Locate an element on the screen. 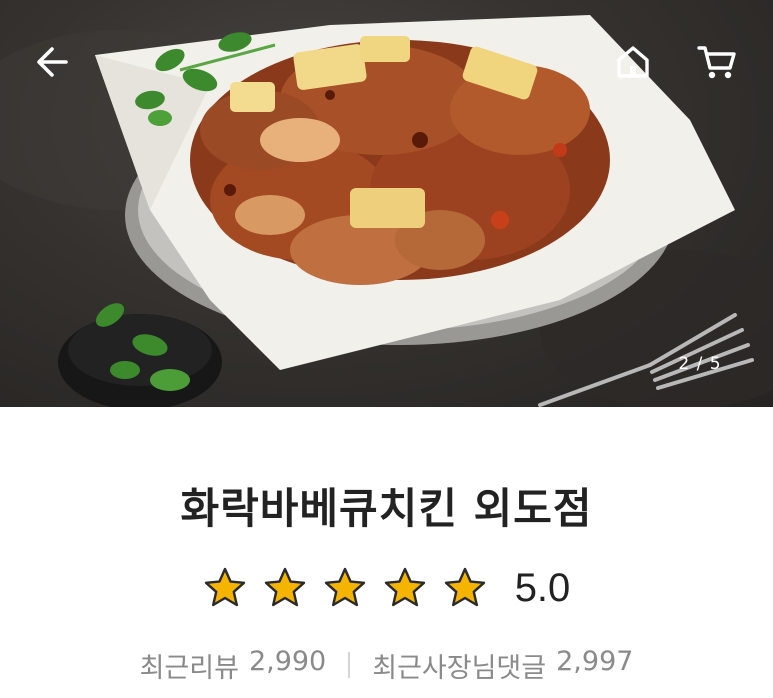 Image resolution: width=773 pixels, height=698 pixels. star-rating is located at coordinates (345, 588).